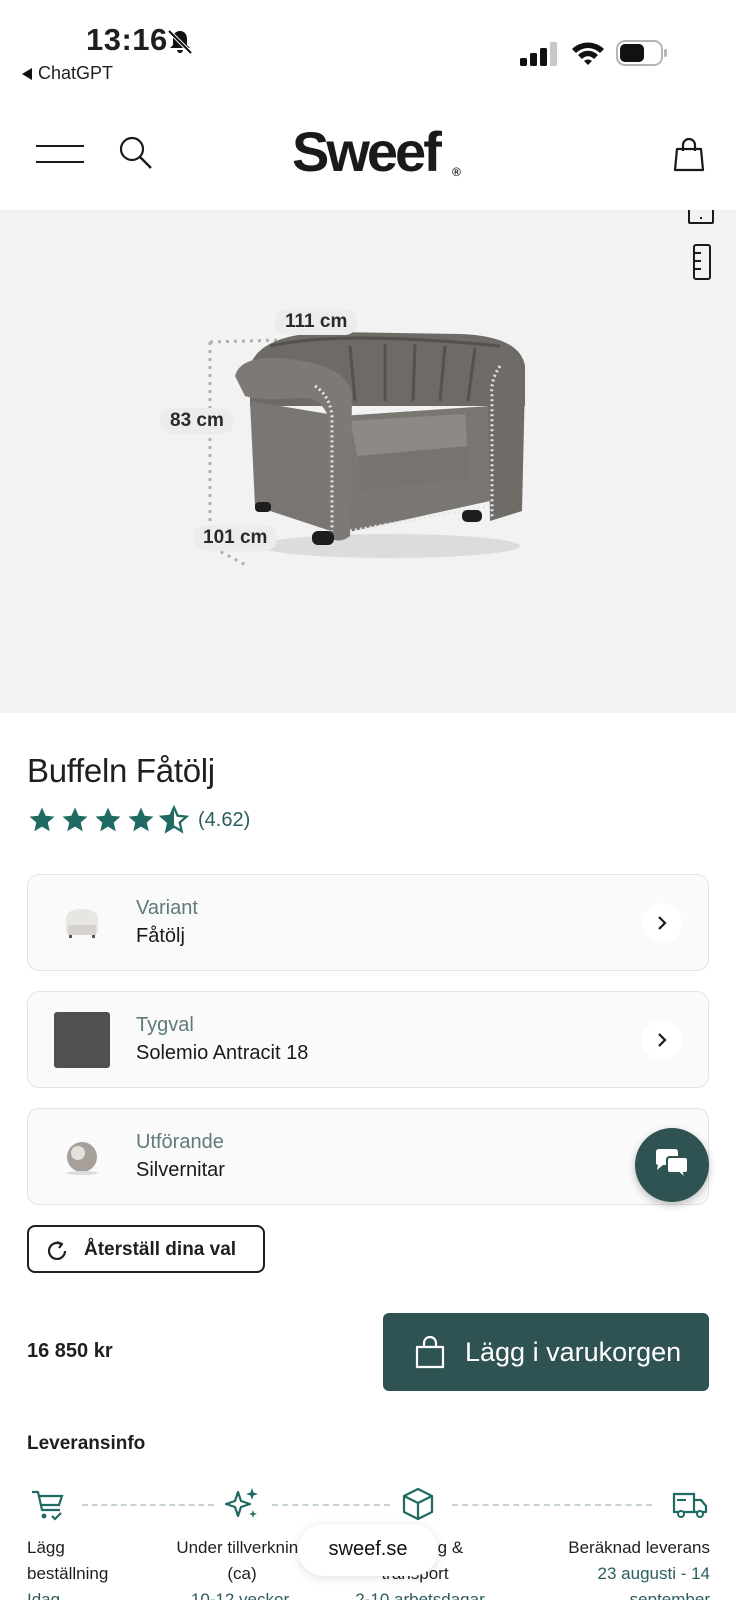  I want to click on chat-bubbles-icon, so click(672, 1165).